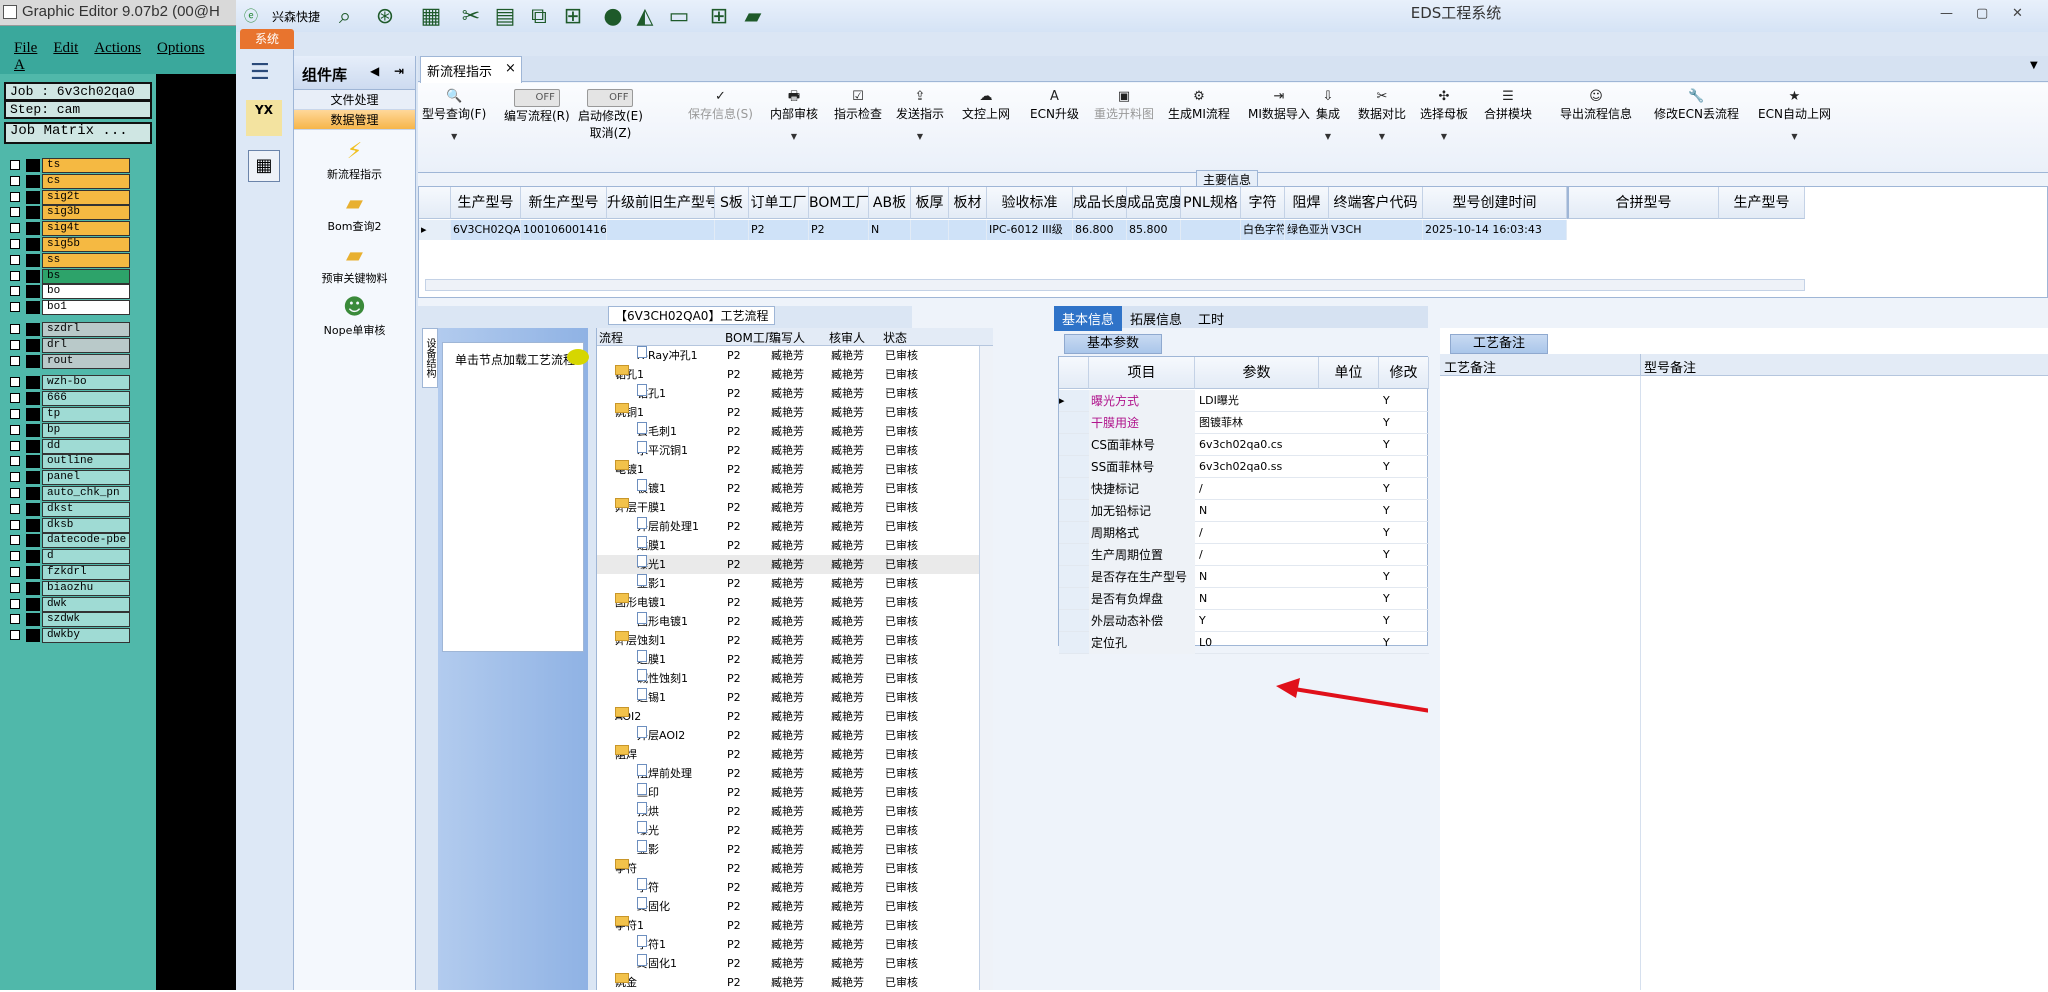  Describe the element at coordinates (795, 716) in the screenshot. I see `tree-row: ⊟AOI2 P2 臧艳芳 臧艳芳 已审核` at that location.